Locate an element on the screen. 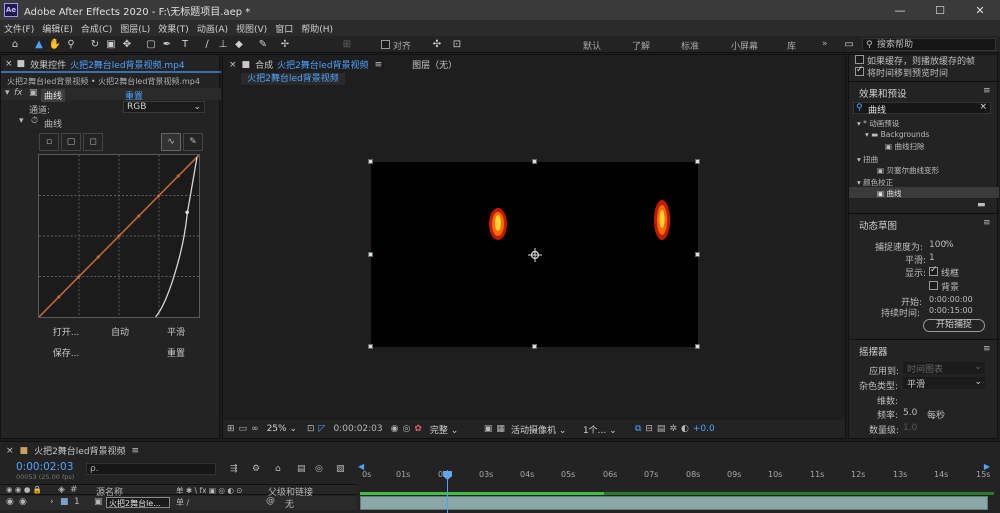 The image size is (1000, 513). collapse-icon: ▾ is located at coordinates (7, 93).